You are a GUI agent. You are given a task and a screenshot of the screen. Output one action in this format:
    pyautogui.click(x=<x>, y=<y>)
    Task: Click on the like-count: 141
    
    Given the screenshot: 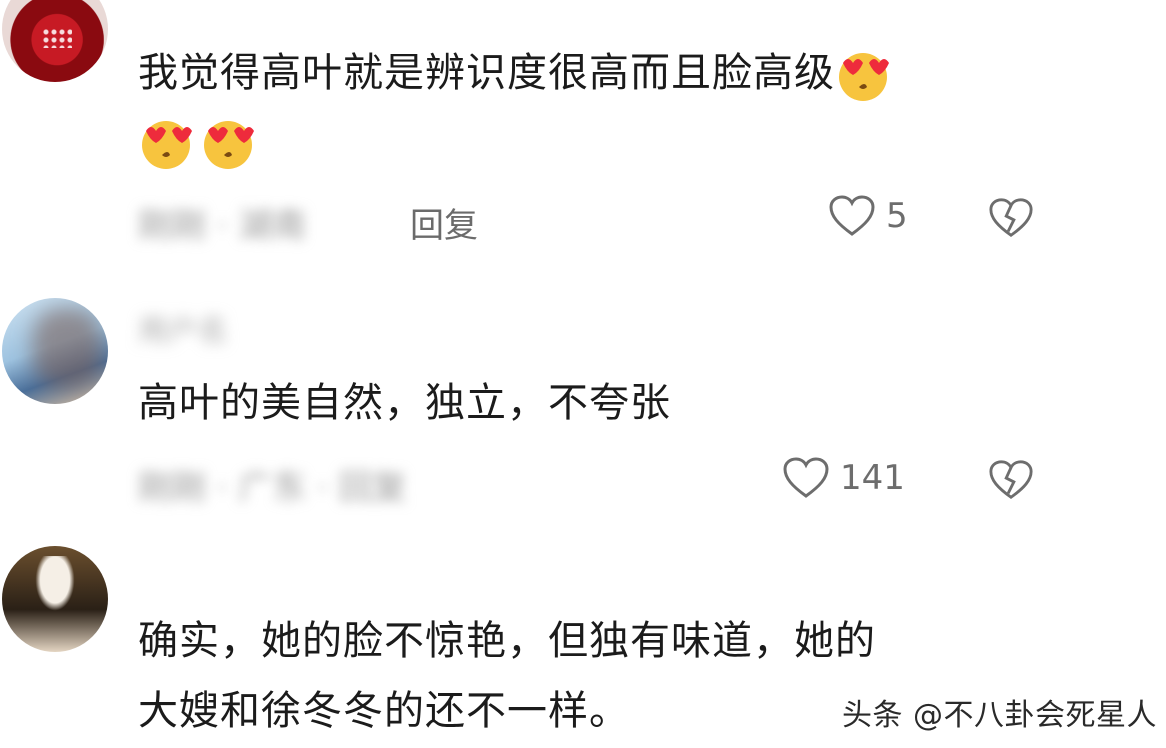 What is the action you would take?
    pyautogui.click(x=872, y=478)
    